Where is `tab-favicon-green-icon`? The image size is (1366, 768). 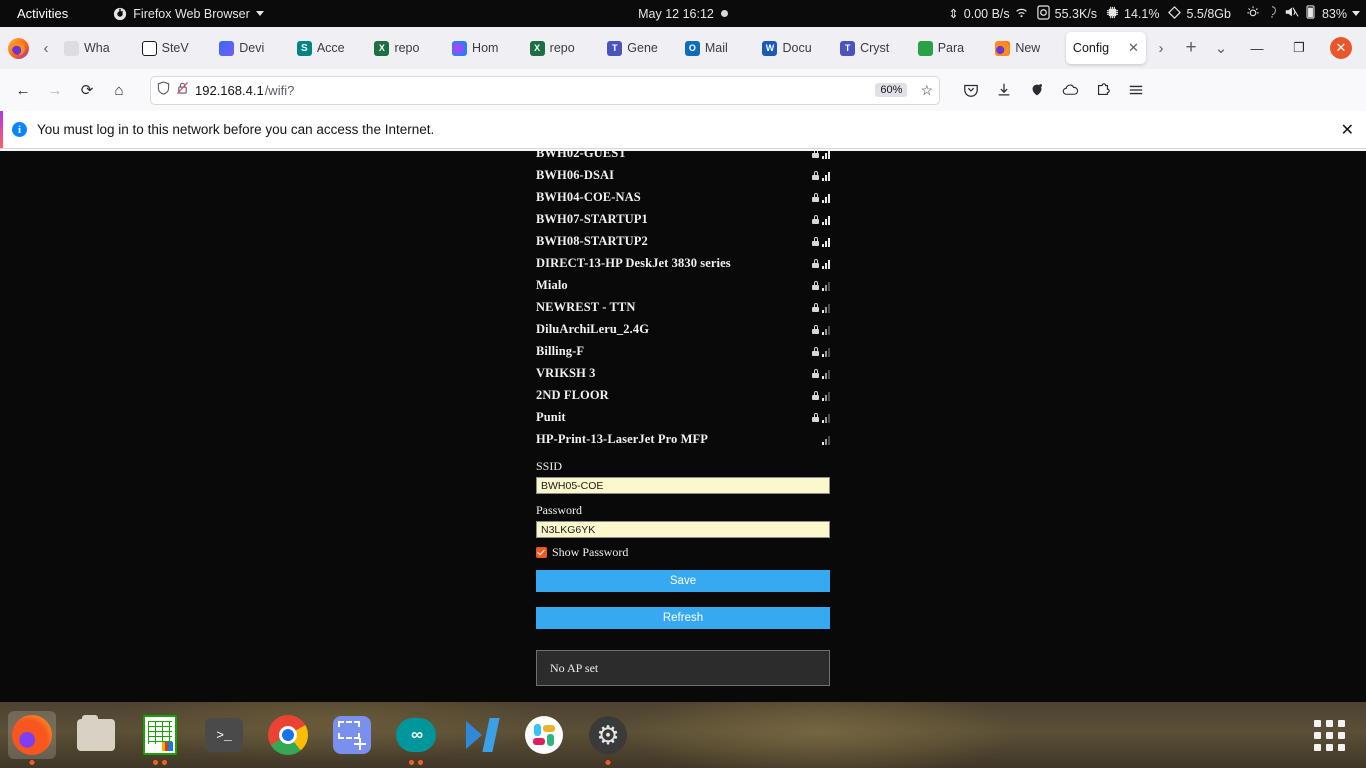 tab-favicon-green-icon is located at coordinates (925, 48).